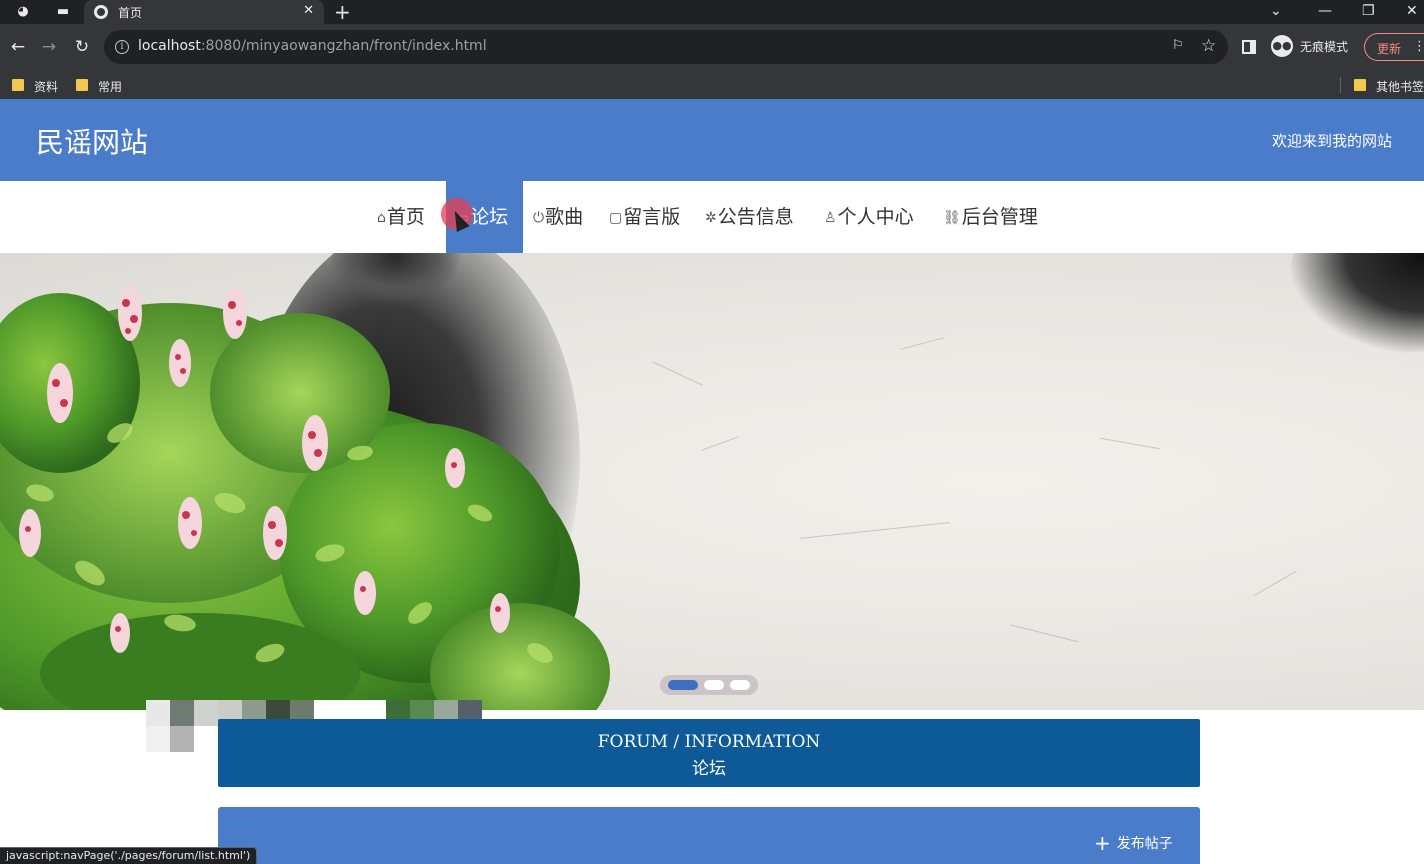 Image resolution: width=1424 pixels, height=864 pixels. What do you see at coordinates (709, 835) in the screenshot?
I see `forum-action-bar: + 发布帖子` at bounding box center [709, 835].